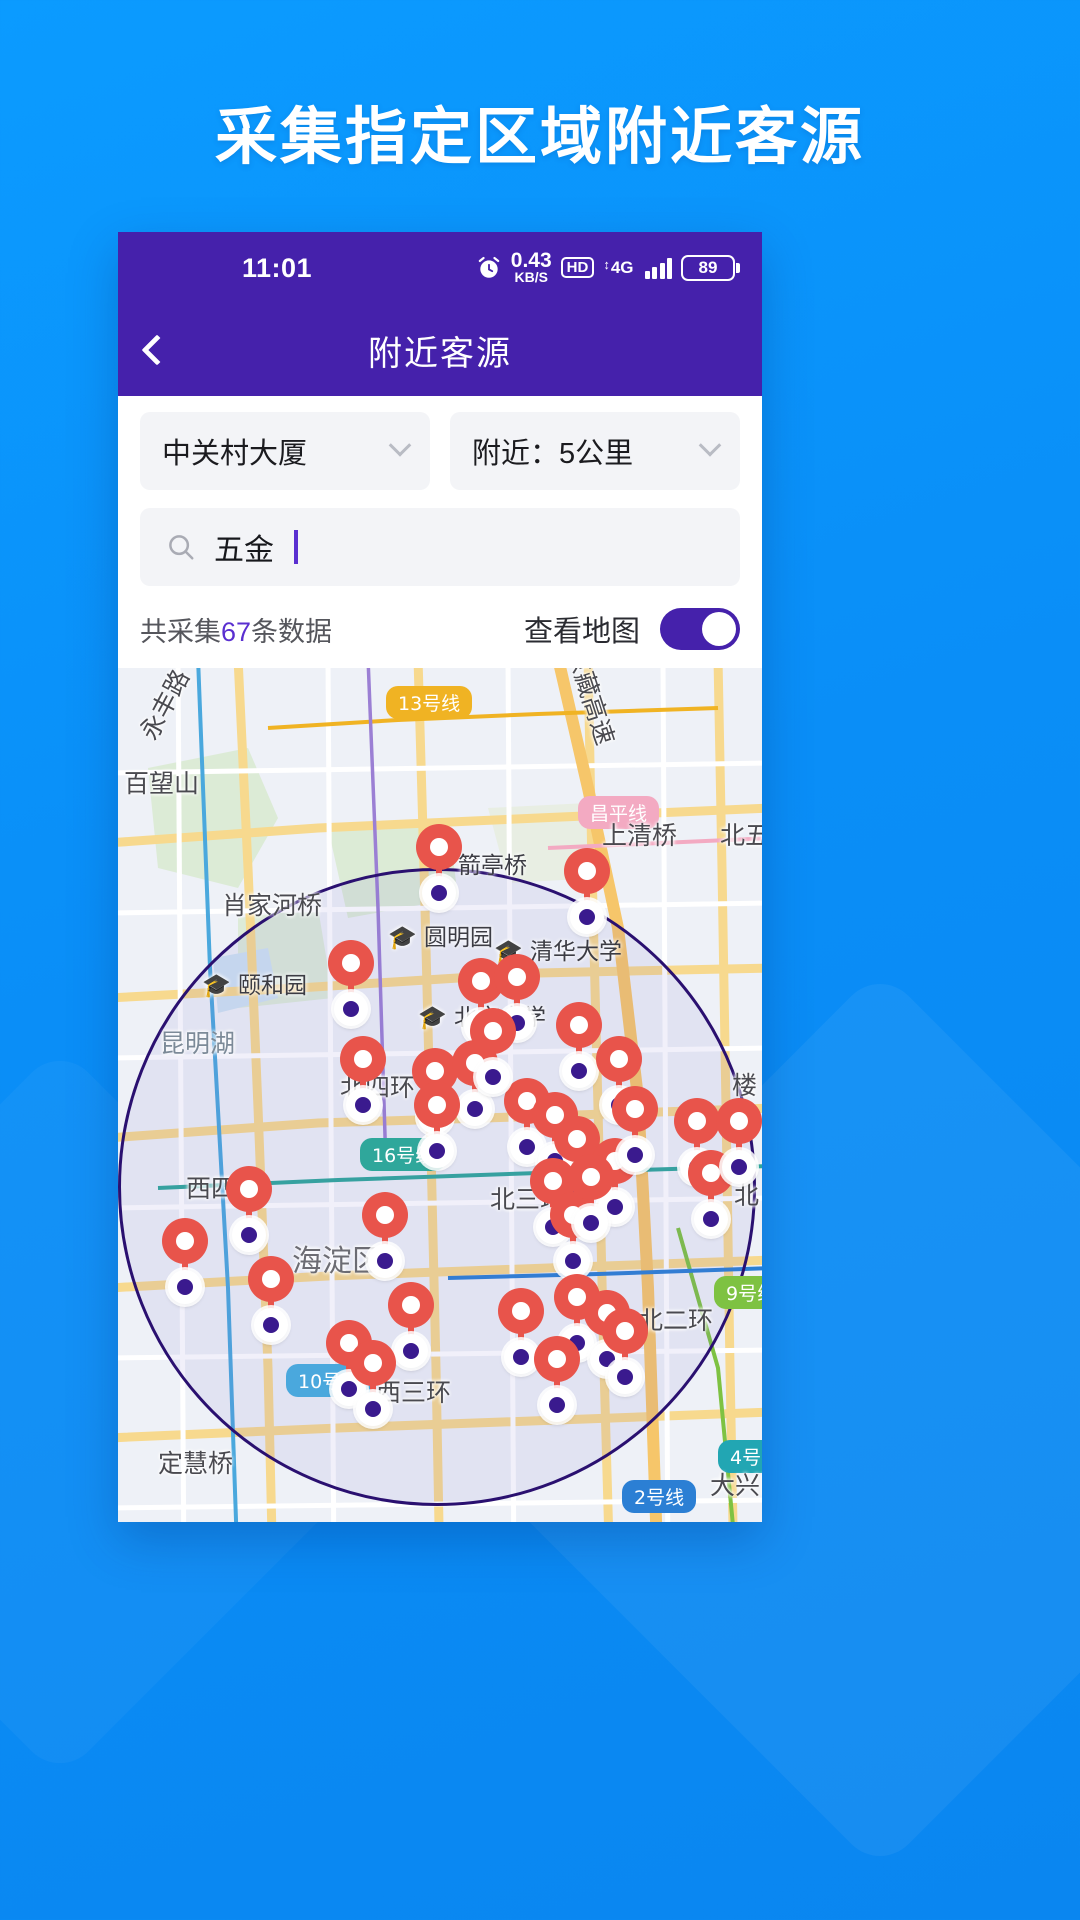 This screenshot has height=1920, width=1080. Describe the element at coordinates (157, 350) in the screenshot. I see `back-chevron-icon` at that location.